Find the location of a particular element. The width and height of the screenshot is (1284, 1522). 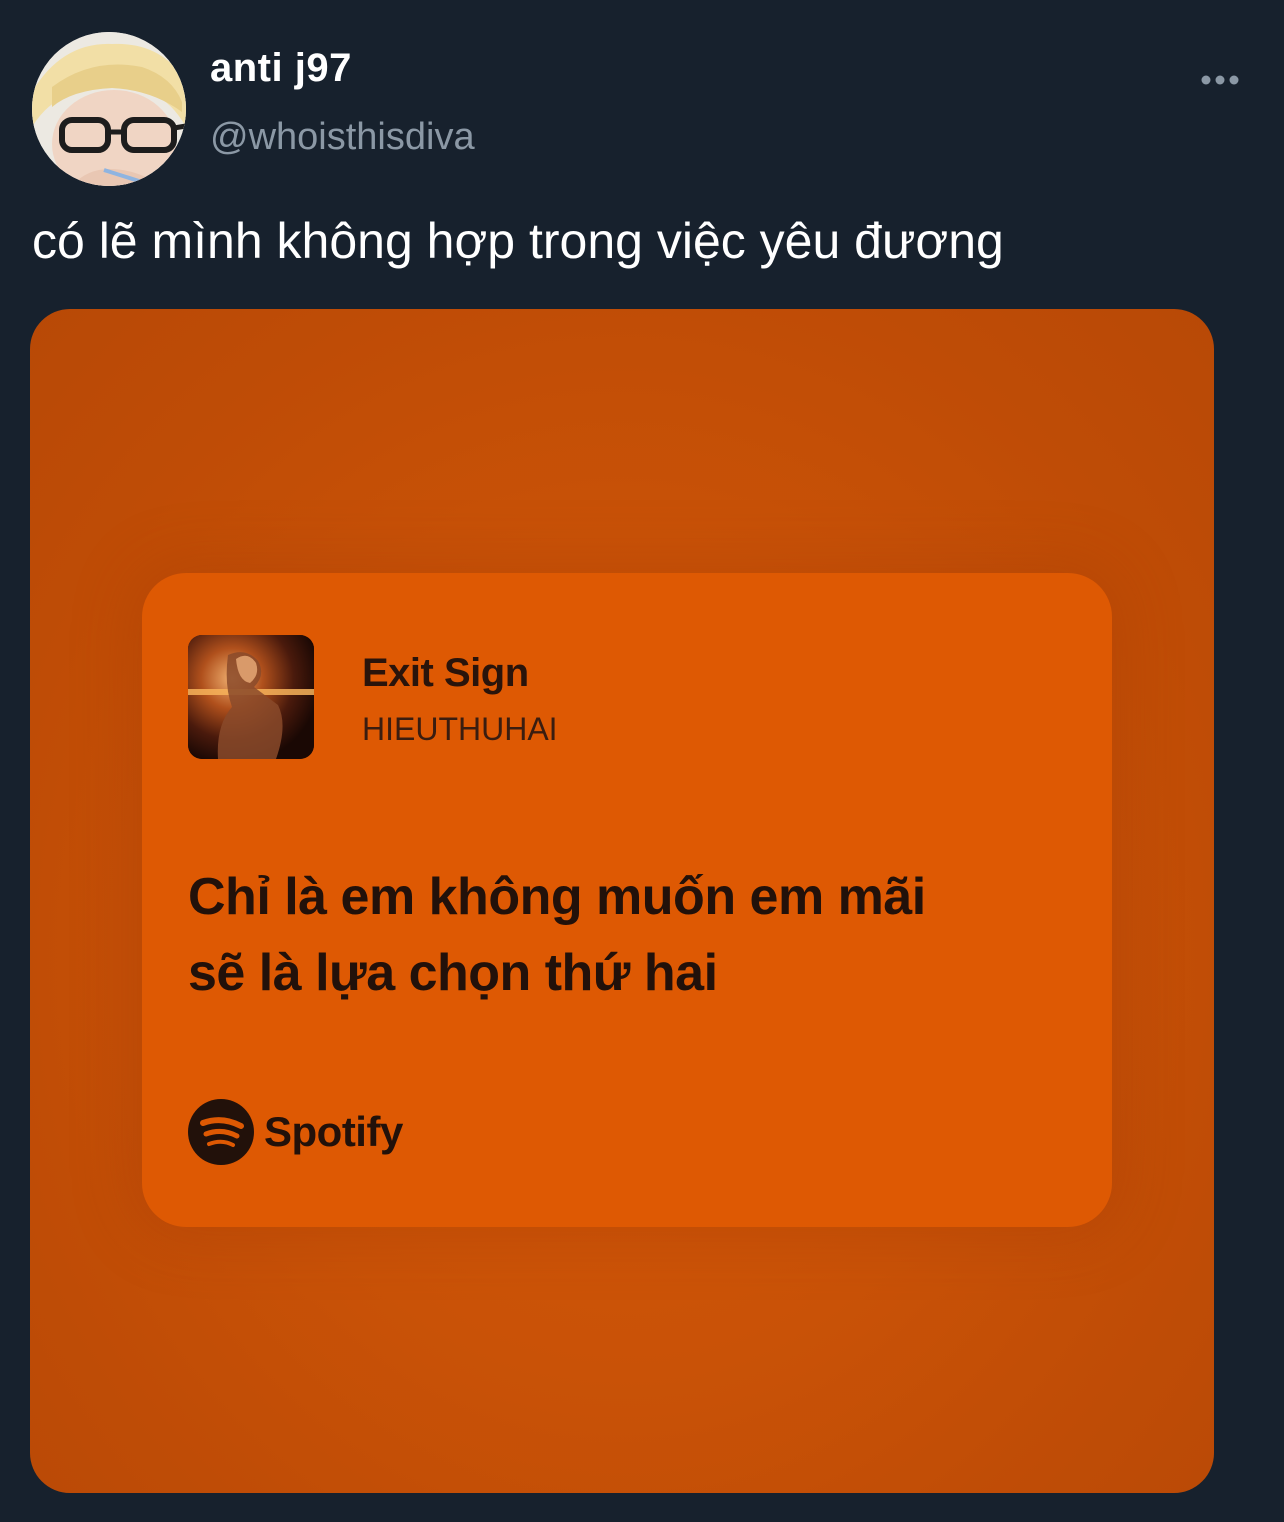

avatar-image is located at coordinates (109, 109).